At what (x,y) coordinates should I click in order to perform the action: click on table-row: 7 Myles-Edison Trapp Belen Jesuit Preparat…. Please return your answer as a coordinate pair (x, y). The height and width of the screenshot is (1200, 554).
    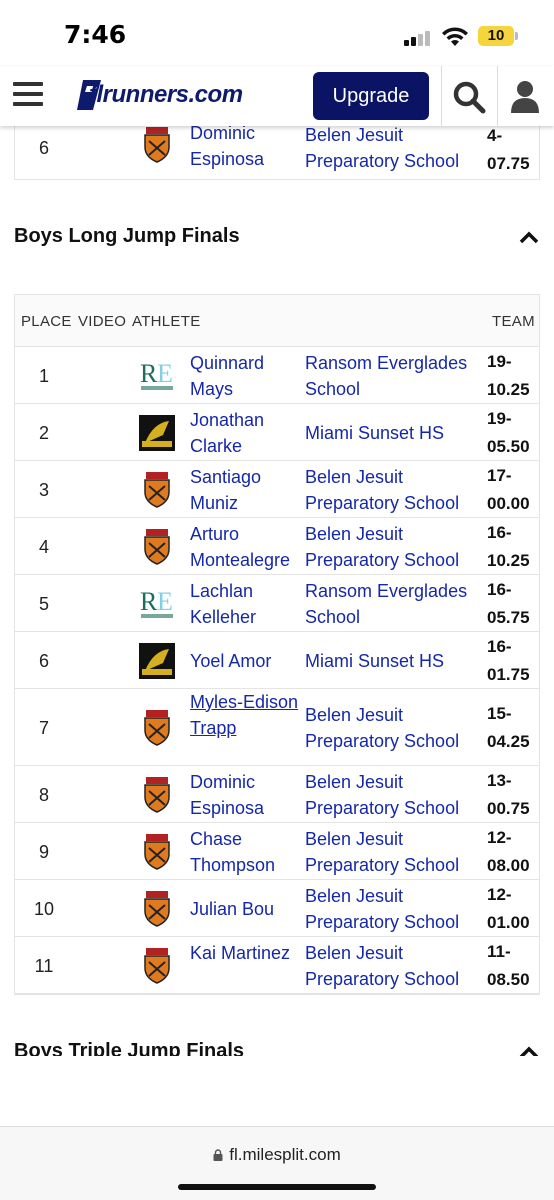
    Looking at the image, I should click on (277, 727).